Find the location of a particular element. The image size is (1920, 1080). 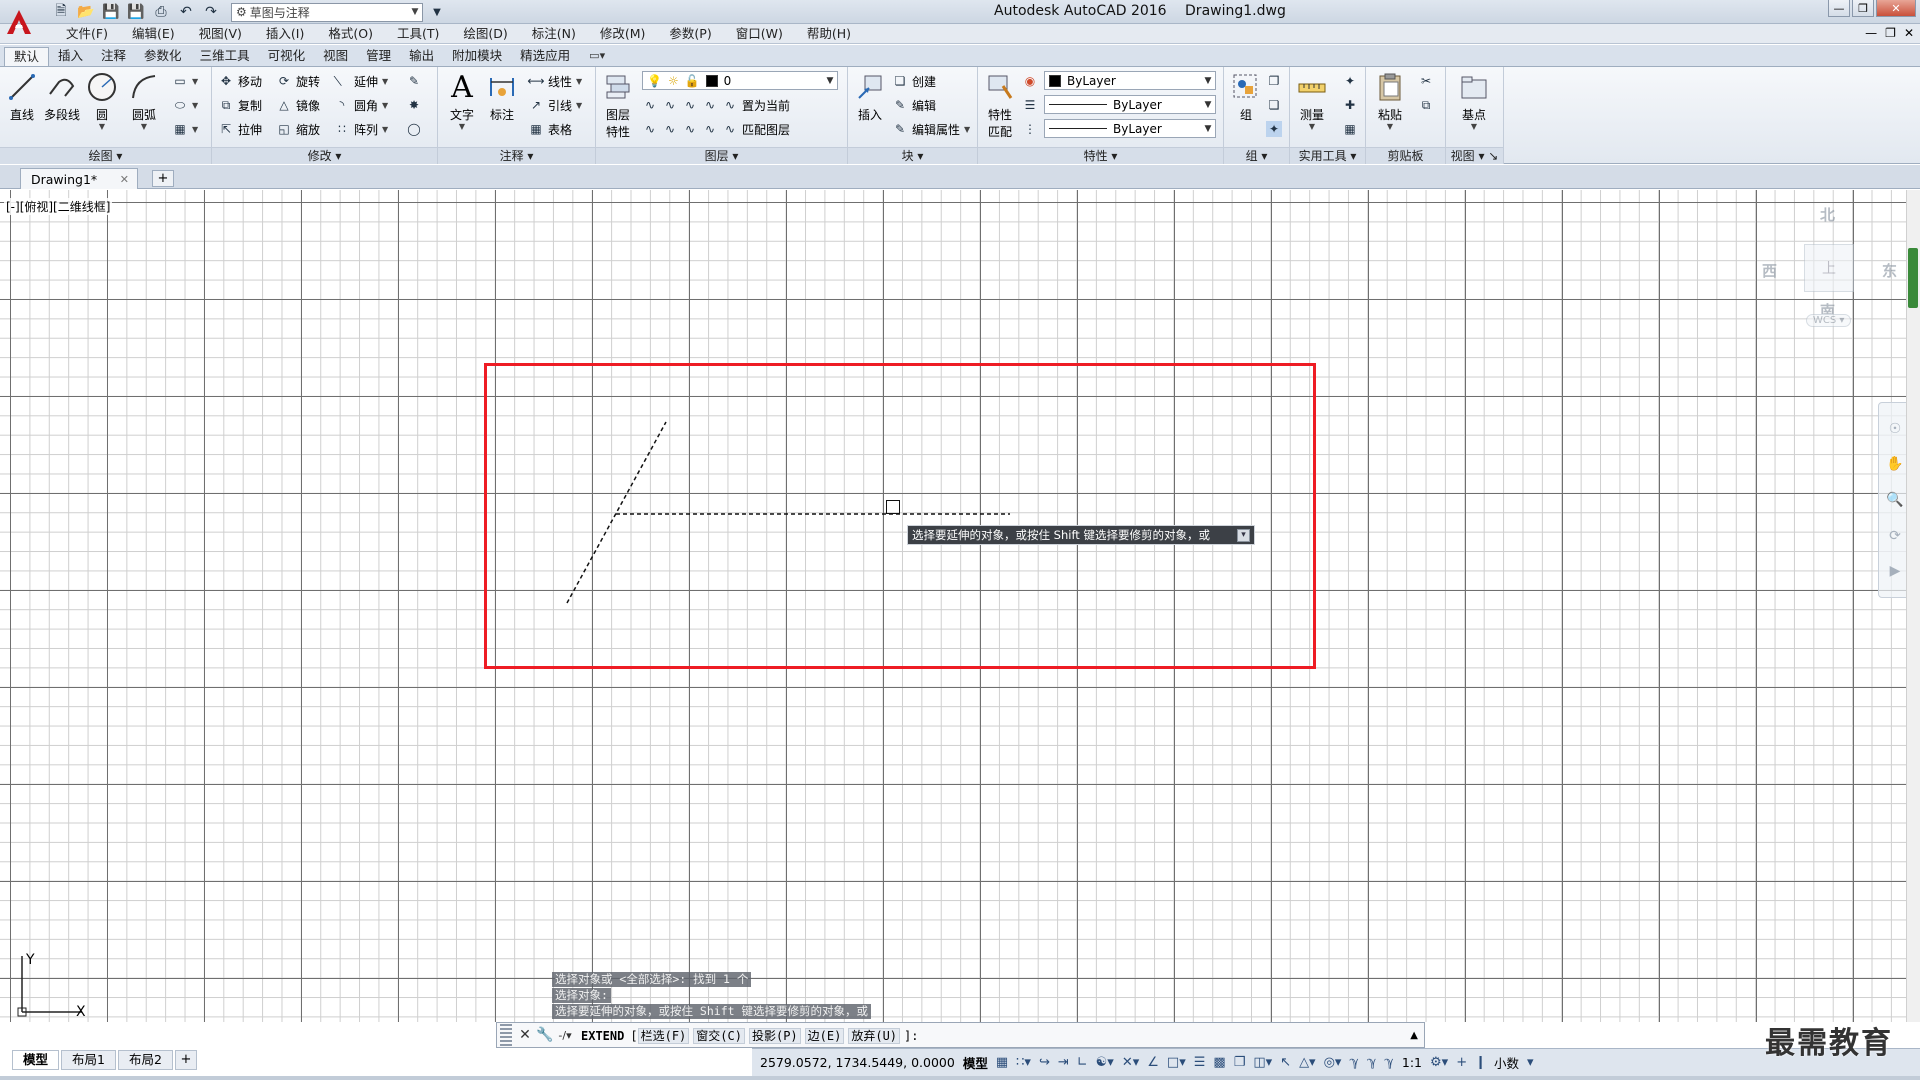

doc-restore-button: ❐ is located at coordinates (1890, 33).